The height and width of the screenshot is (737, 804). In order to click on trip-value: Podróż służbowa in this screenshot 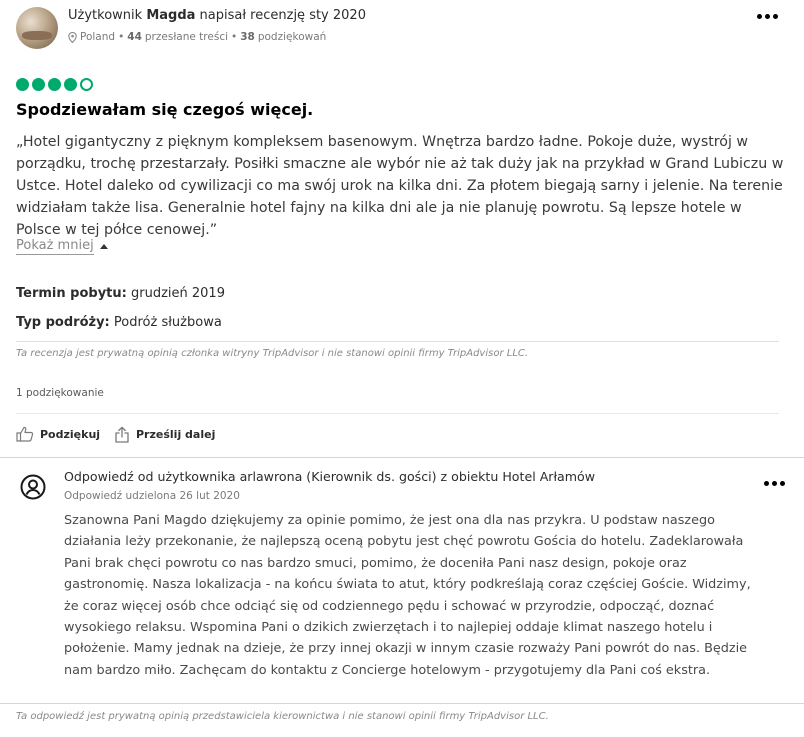, I will do `click(167, 322)`.